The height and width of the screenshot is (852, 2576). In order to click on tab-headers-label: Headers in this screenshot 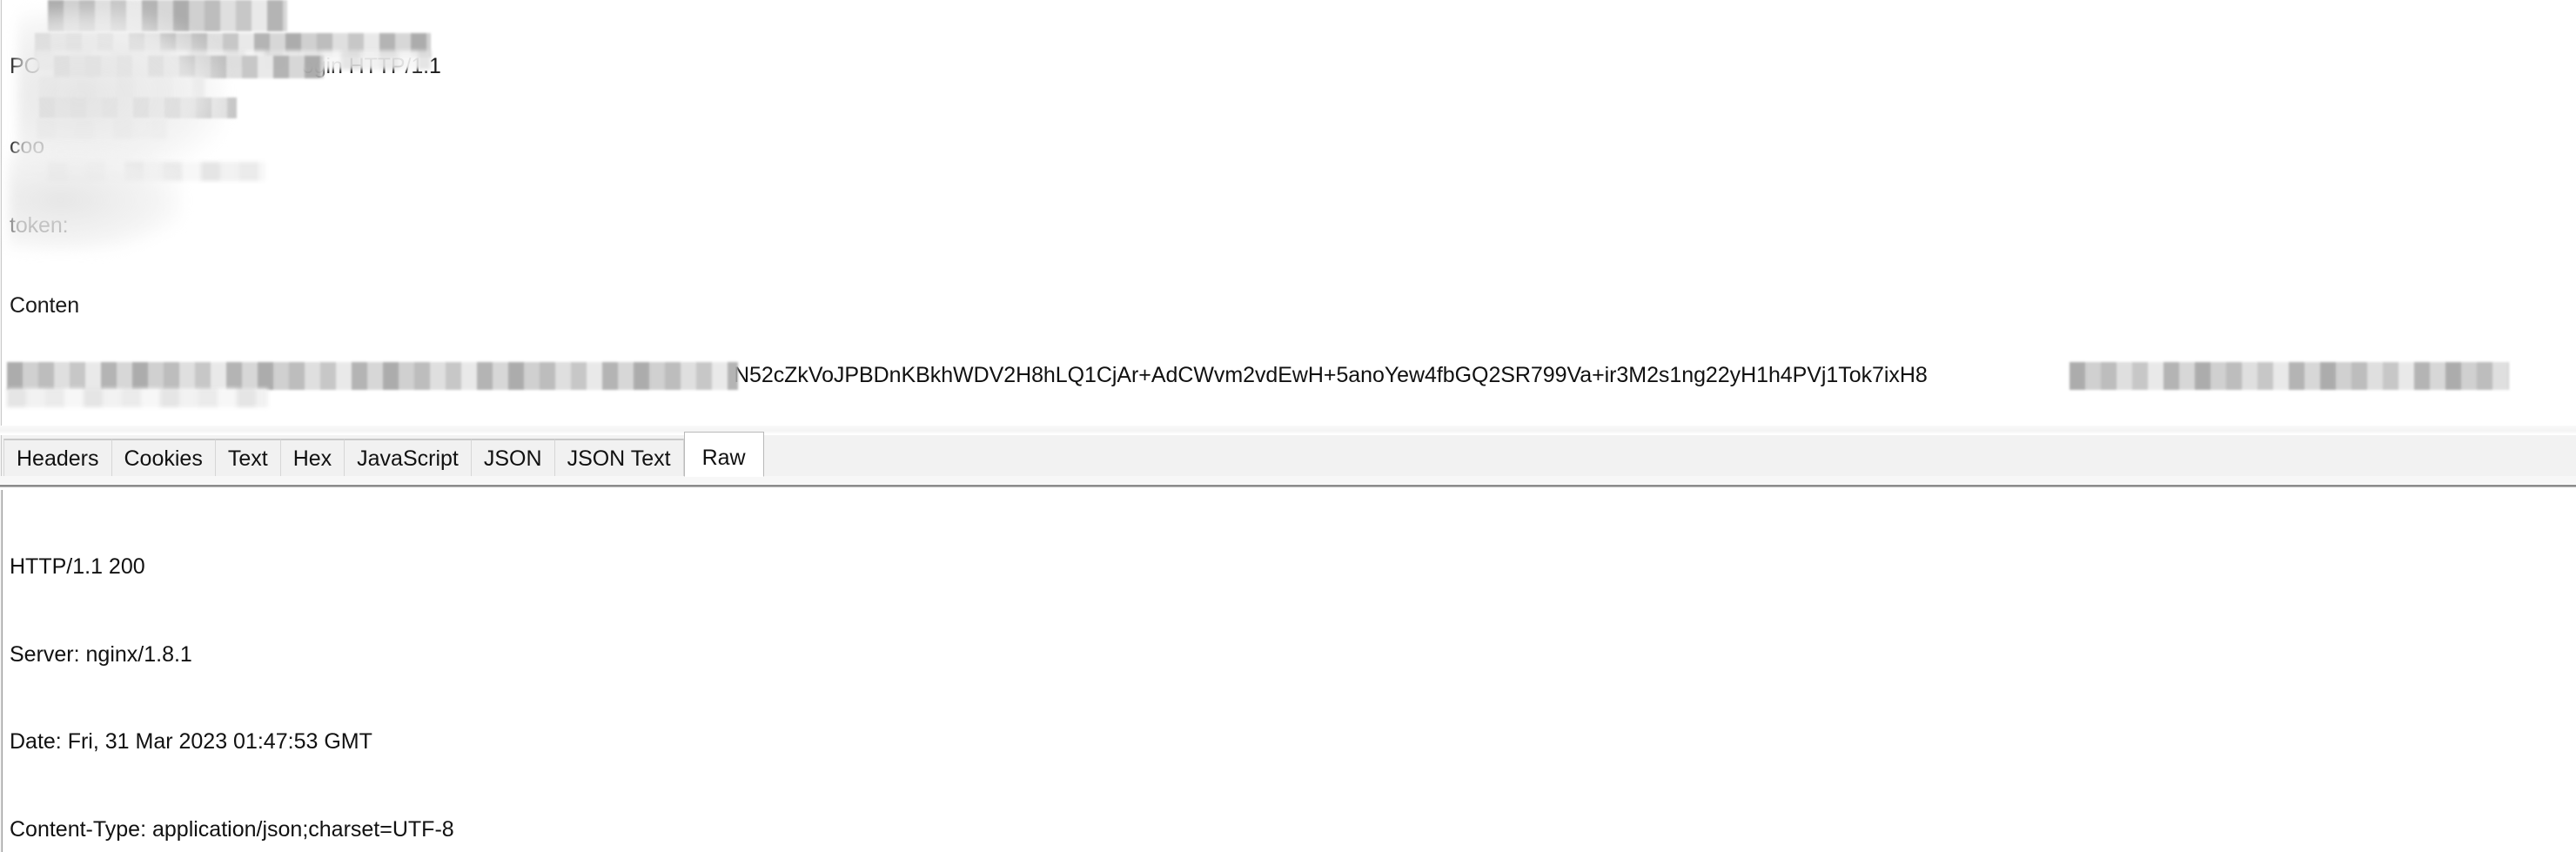, I will do `click(58, 458)`.